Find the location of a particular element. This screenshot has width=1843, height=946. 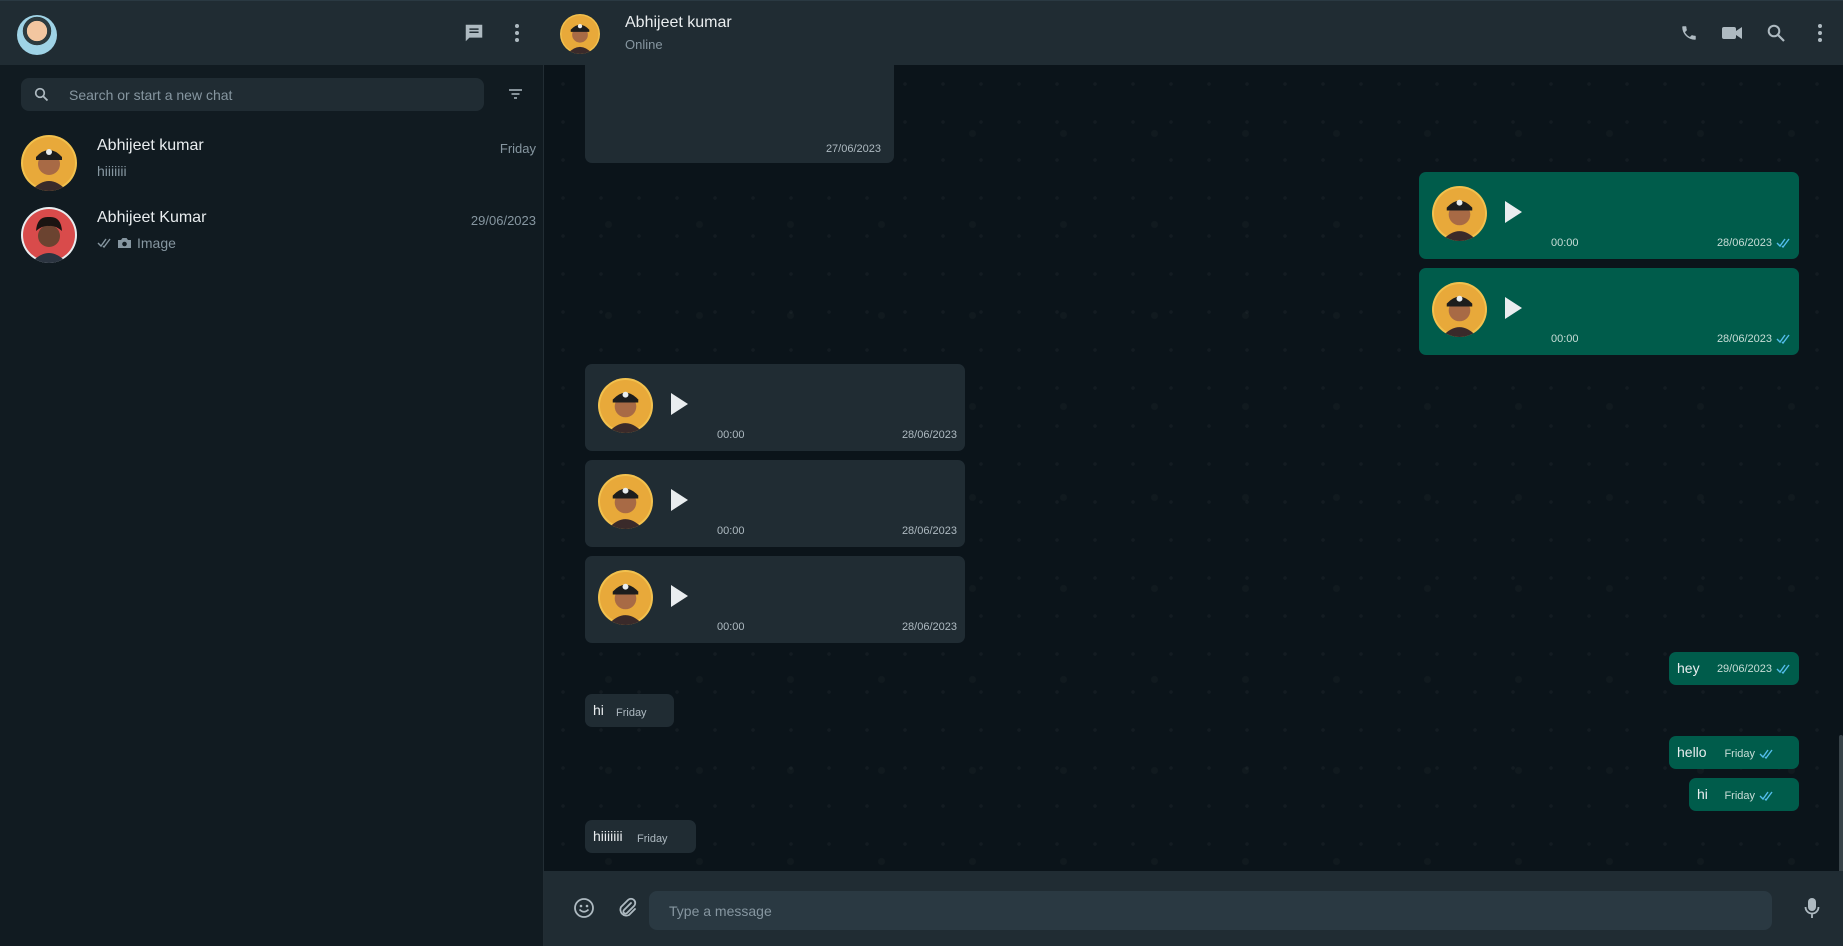

filter-icon is located at coordinates (515, 94).